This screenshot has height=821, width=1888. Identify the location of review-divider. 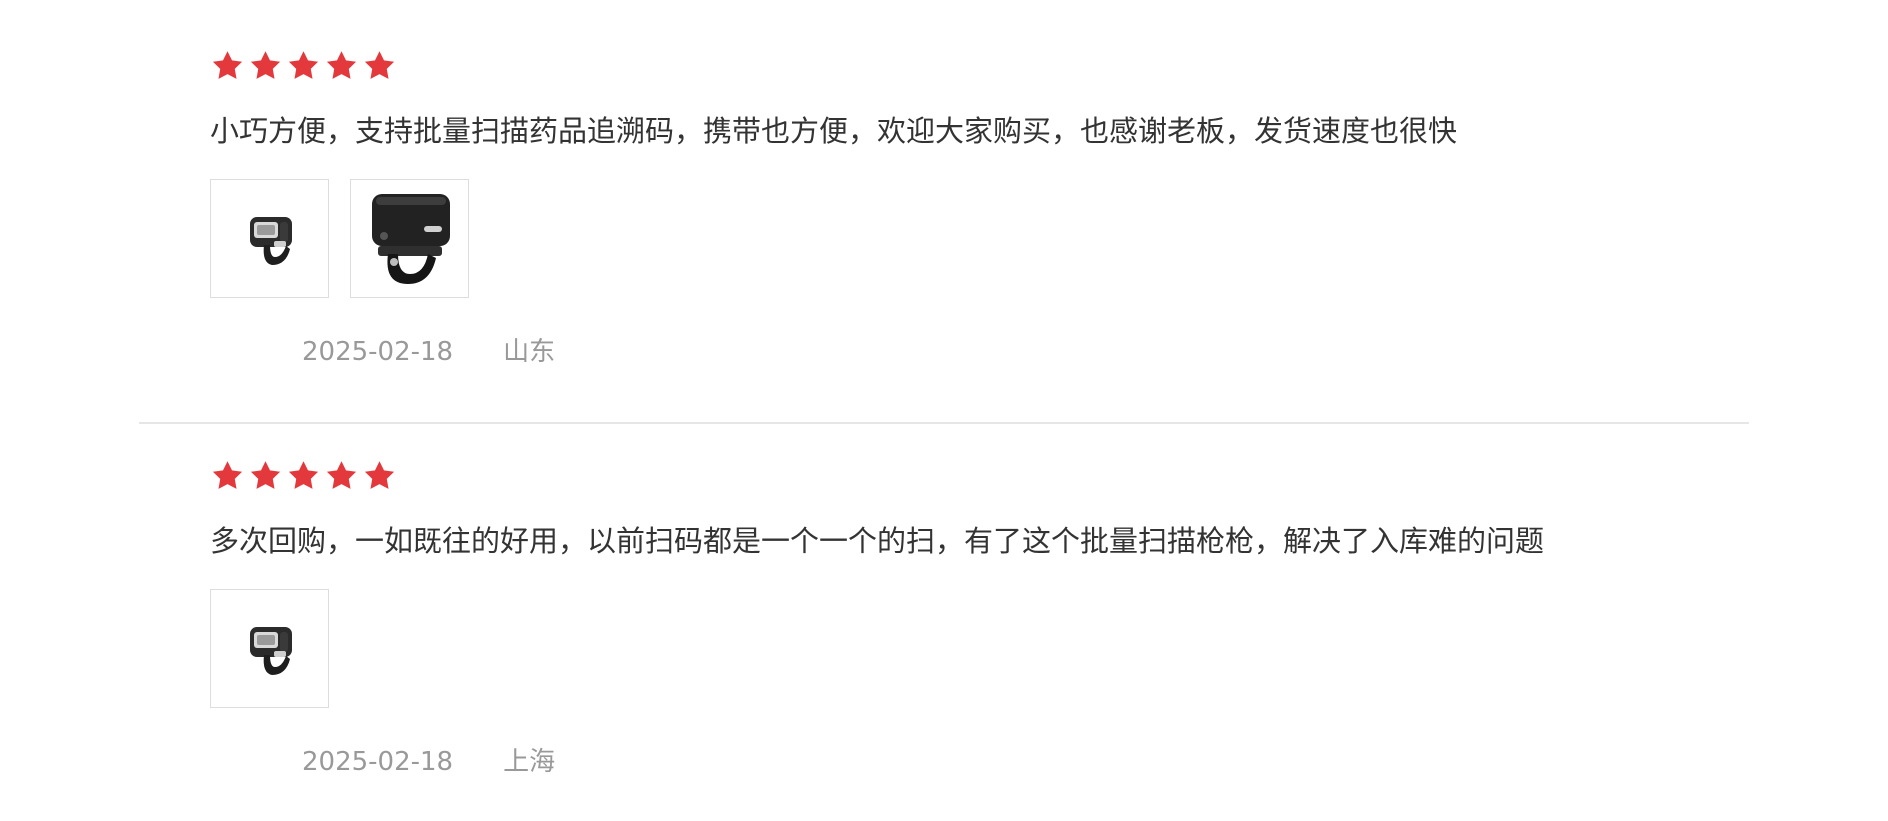
(944, 423).